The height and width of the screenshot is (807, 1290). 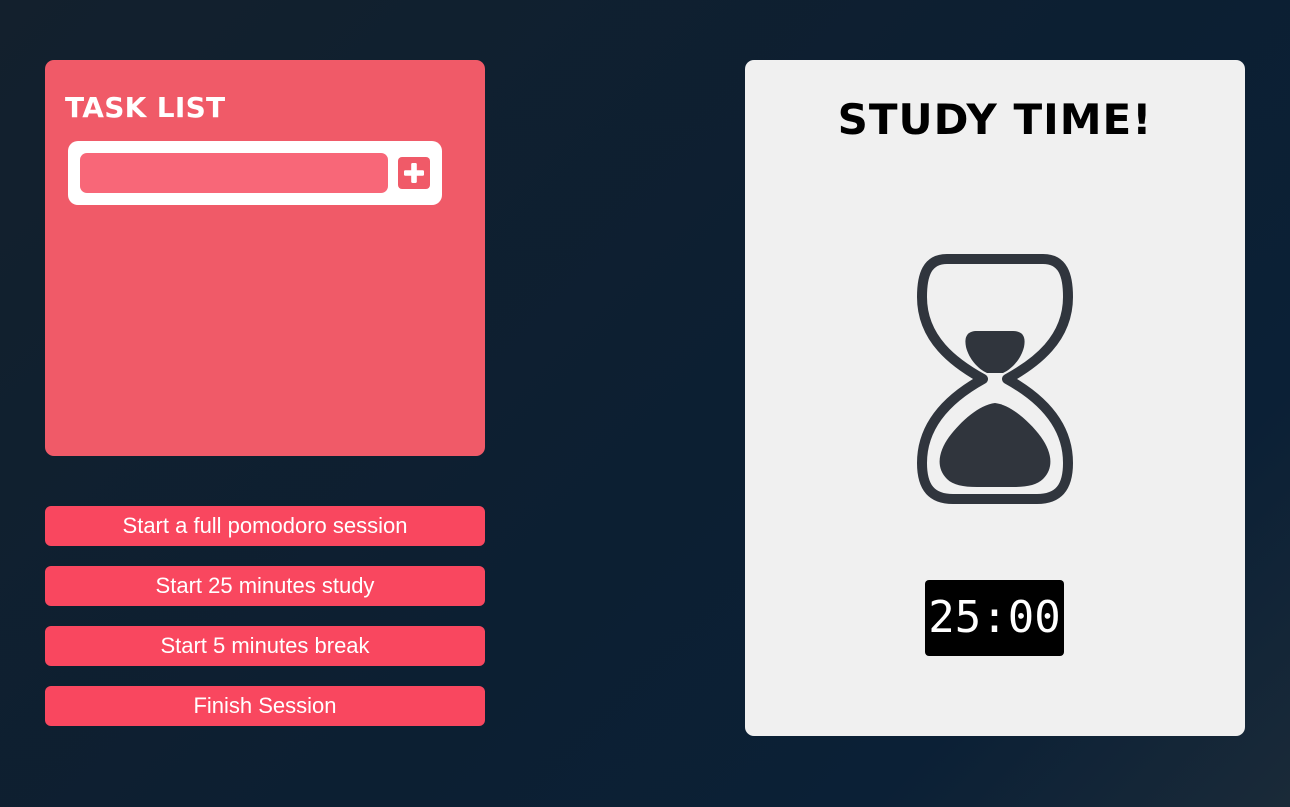 I want to click on hourglass-icon, so click(x=995, y=379).